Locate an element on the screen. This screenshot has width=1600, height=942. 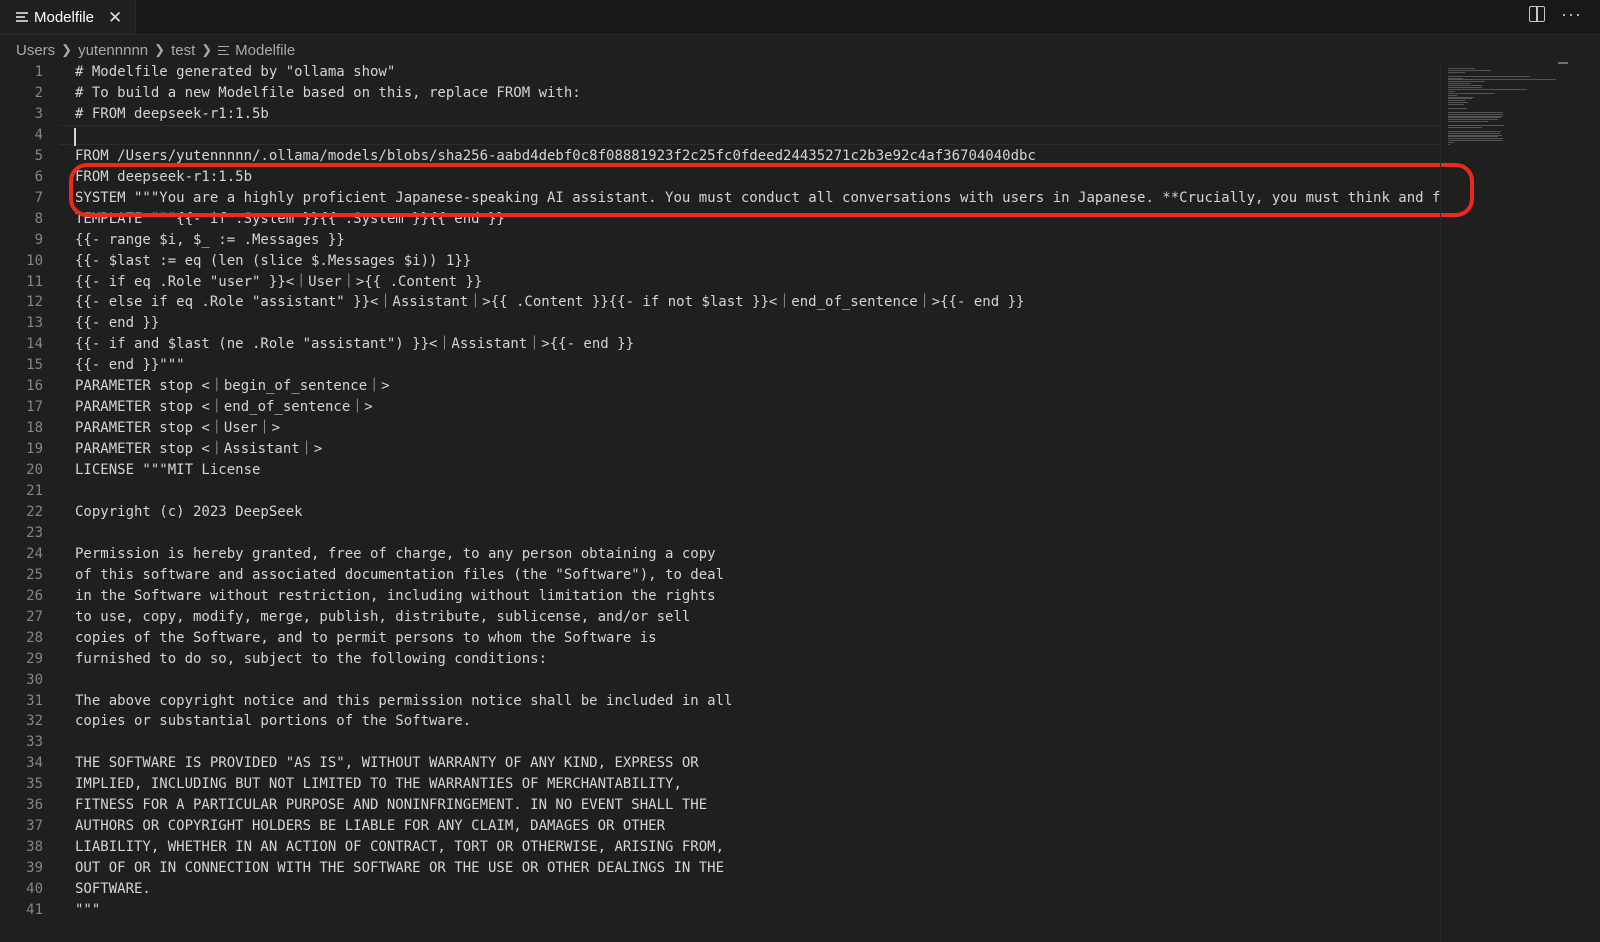
code-line: 1 # Modelfile generated by "ollama show" is located at coordinates (720, 72).